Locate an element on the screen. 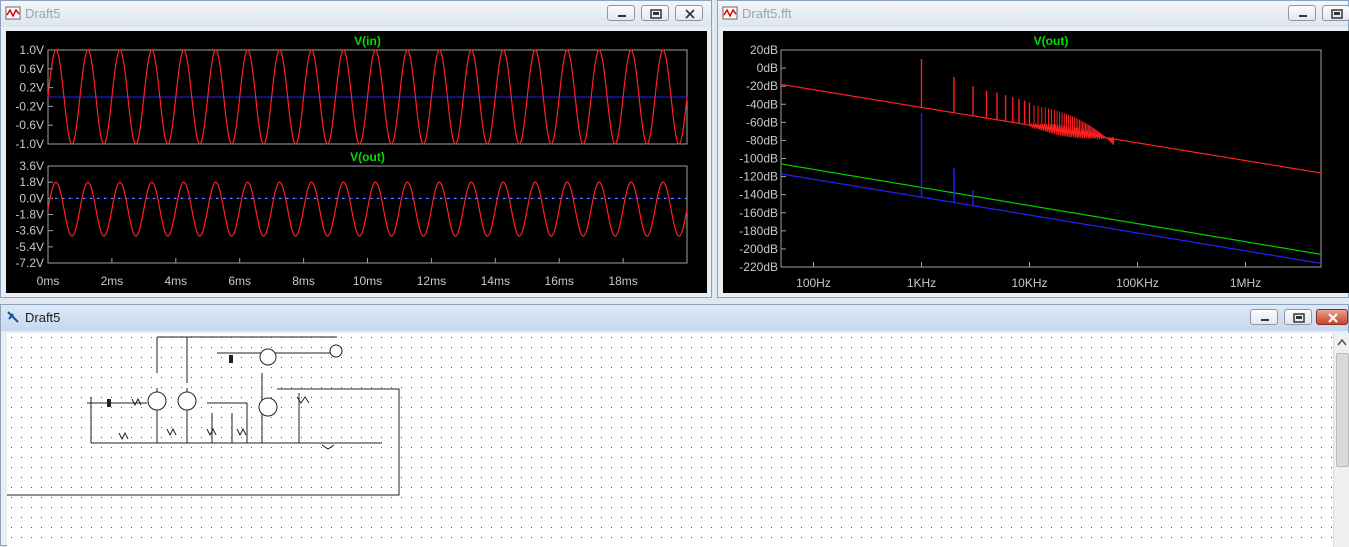  transient-titlebar: Draft5 is located at coordinates (356, 14).